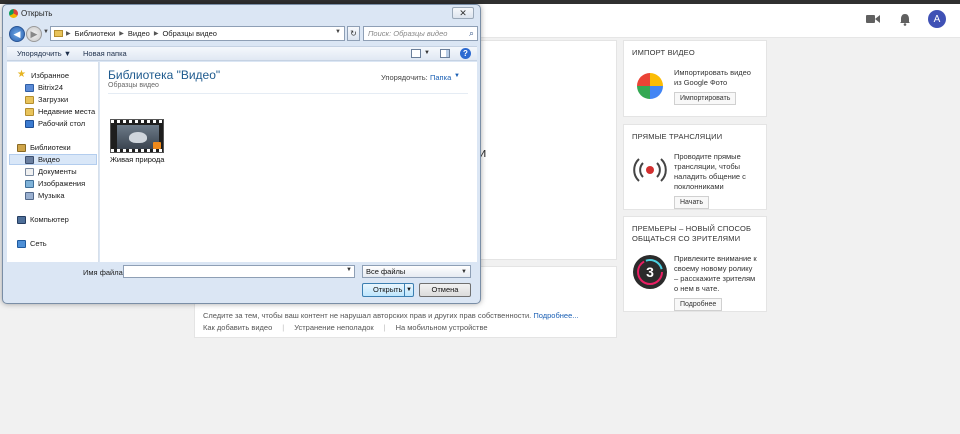 This screenshot has height=434, width=960. What do you see at coordinates (95, 33) in the screenshot?
I see `breadcrumb-libraries: Библиотеки` at bounding box center [95, 33].